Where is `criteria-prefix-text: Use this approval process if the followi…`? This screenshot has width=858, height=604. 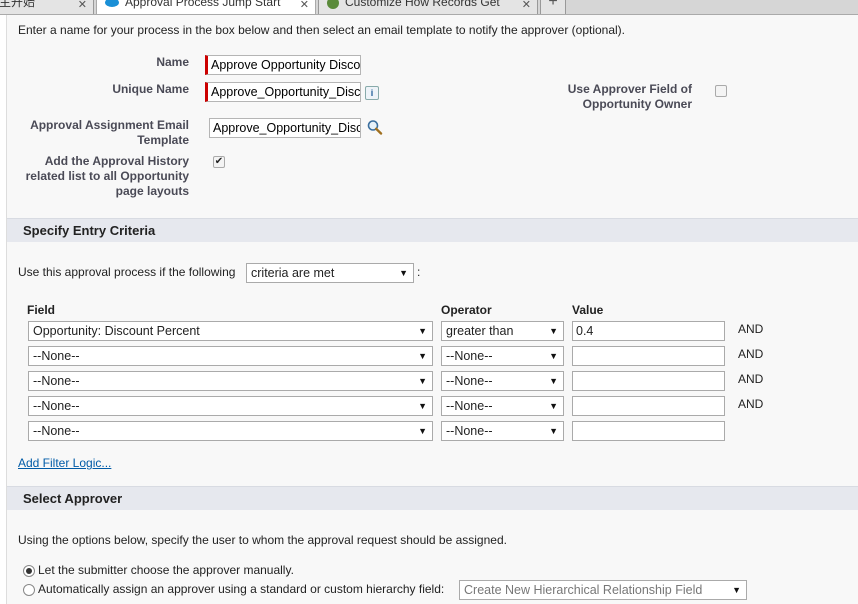
criteria-prefix-text: Use this approval process if the followi… is located at coordinates (127, 272).